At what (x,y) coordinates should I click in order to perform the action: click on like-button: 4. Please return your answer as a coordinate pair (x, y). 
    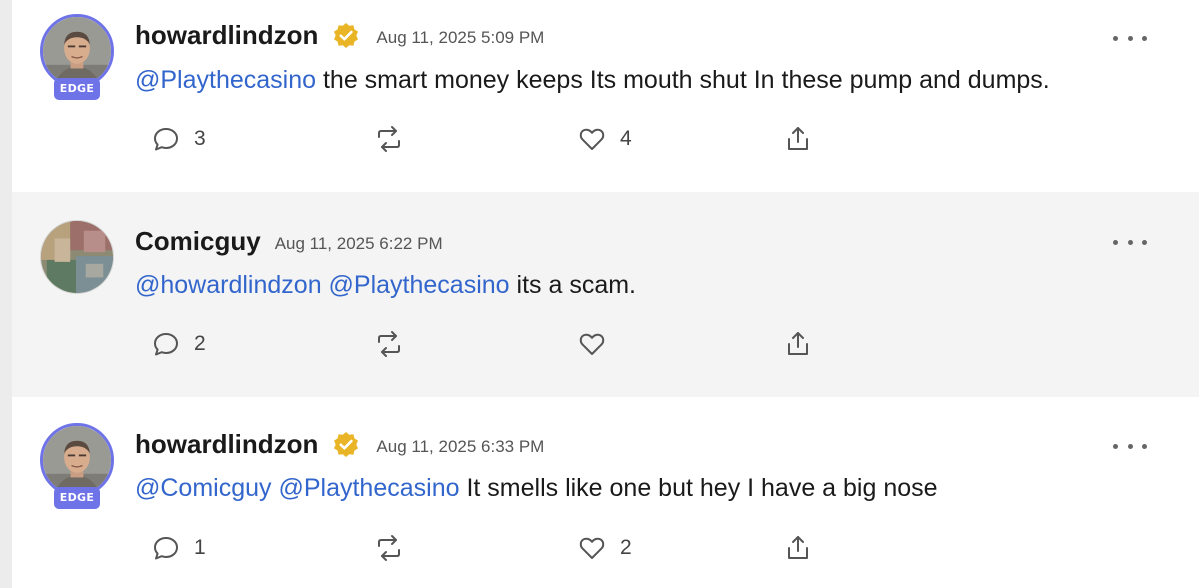
    Looking at the image, I should click on (605, 139).